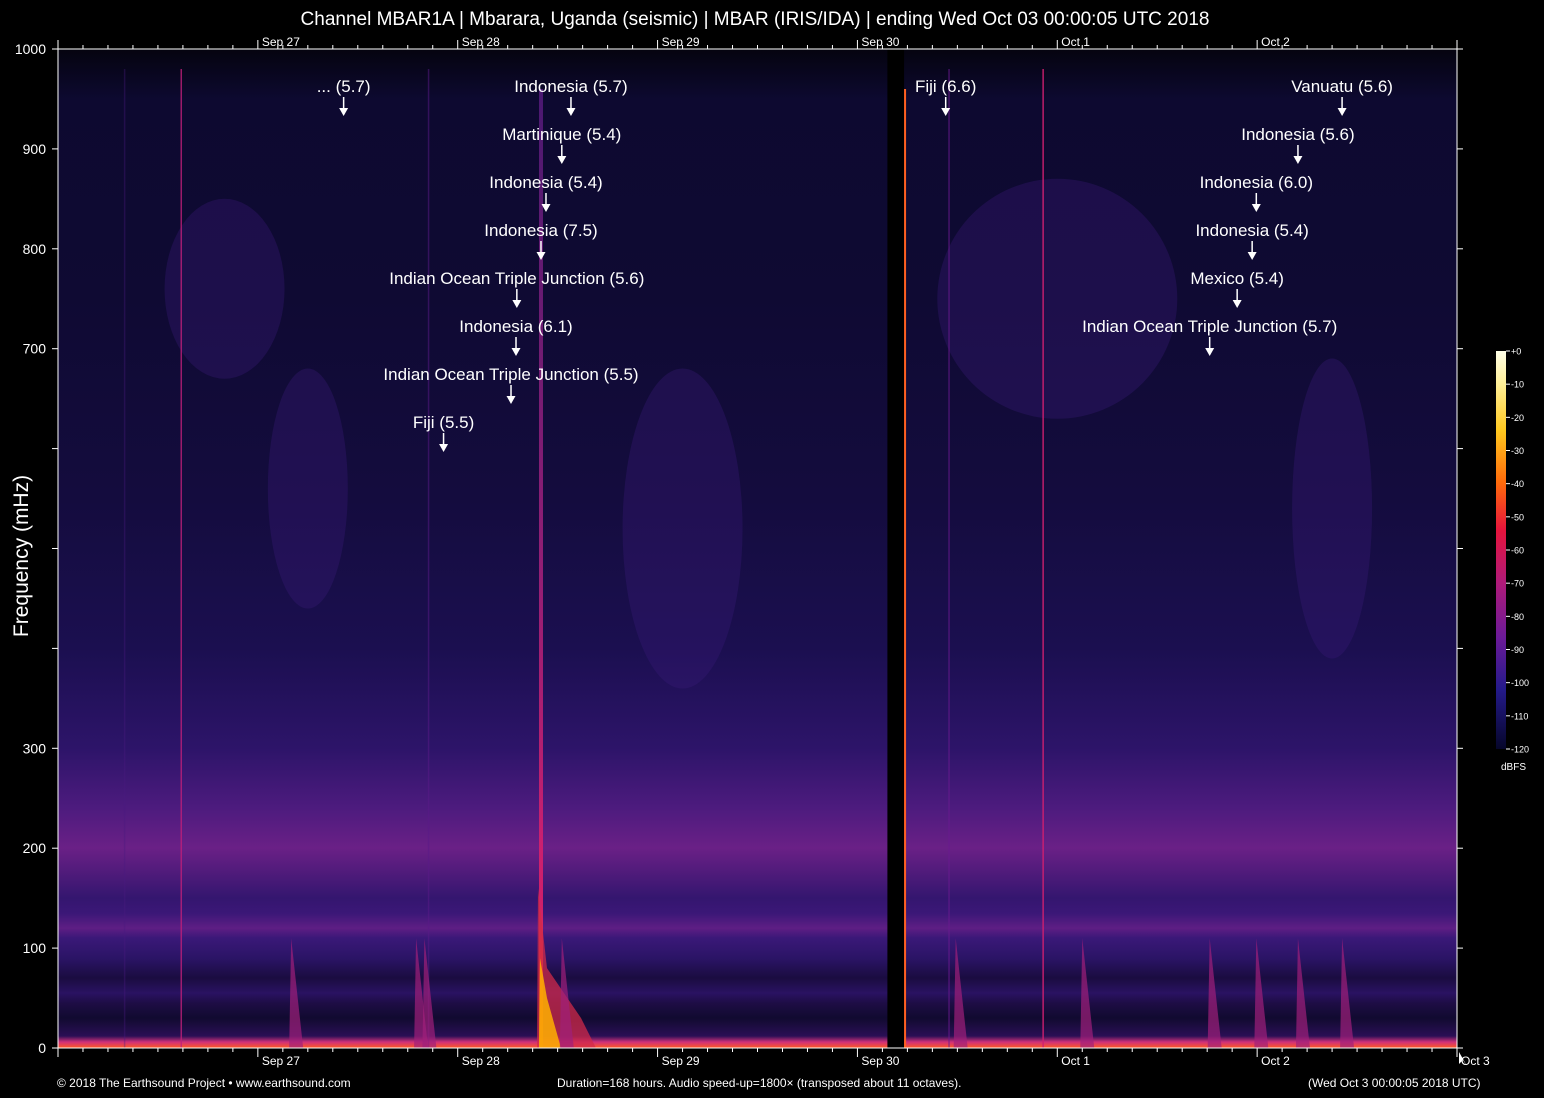 Image resolution: width=1544 pixels, height=1098 pixels. Describe the element at coordinates (481, 1061) in the screenshot. I see `x-tick-label-bottom: Sep 28` at that location.